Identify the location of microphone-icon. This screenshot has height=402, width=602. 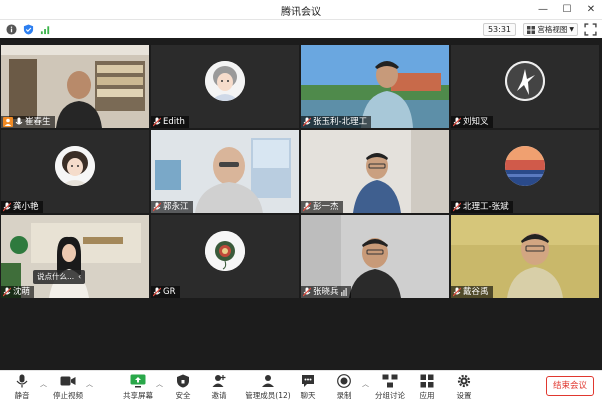
(22, 381).